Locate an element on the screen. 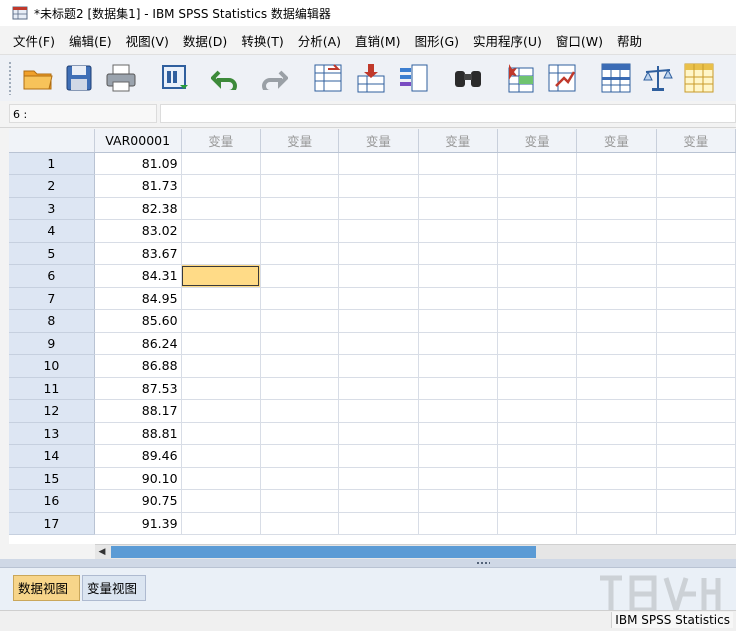 The image size is (736, 631). column-header: VAR00001 is located at coordinates (138, 141).